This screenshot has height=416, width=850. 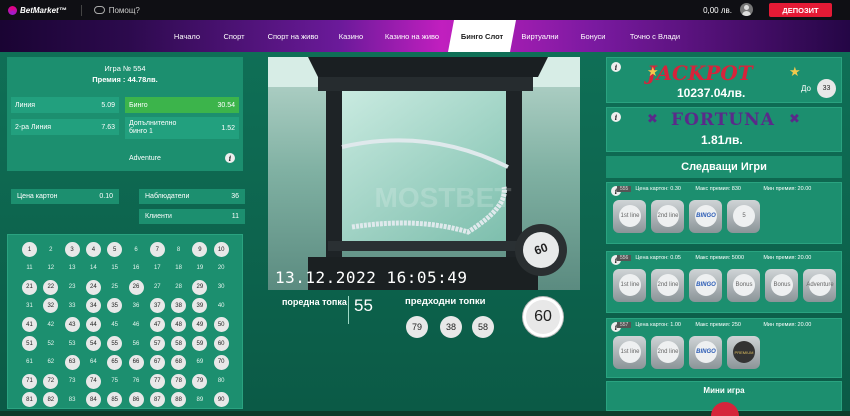 What do you see at coordinates (593, 36) in the screenshot?
I see `nav-bonuses: Бонуси` at bounding box center [593, 36].